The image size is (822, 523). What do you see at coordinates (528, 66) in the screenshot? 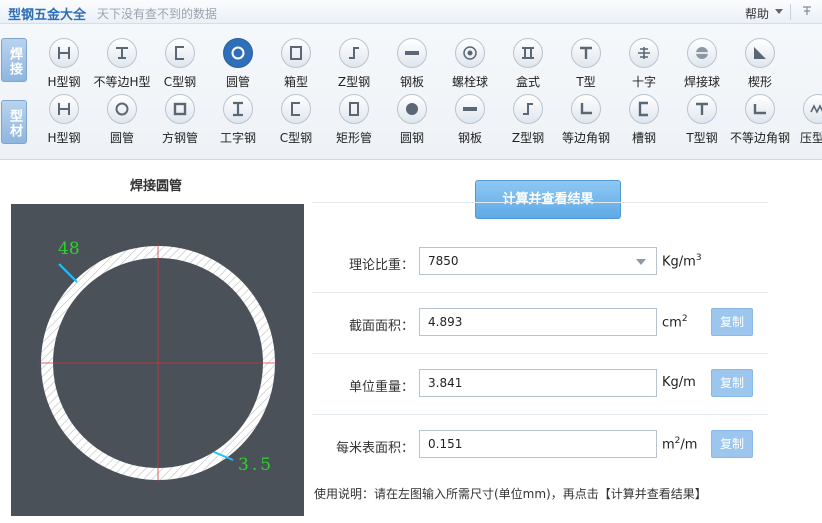
I see `tool-box-type: 盒式` at bounding box center [528, 66].